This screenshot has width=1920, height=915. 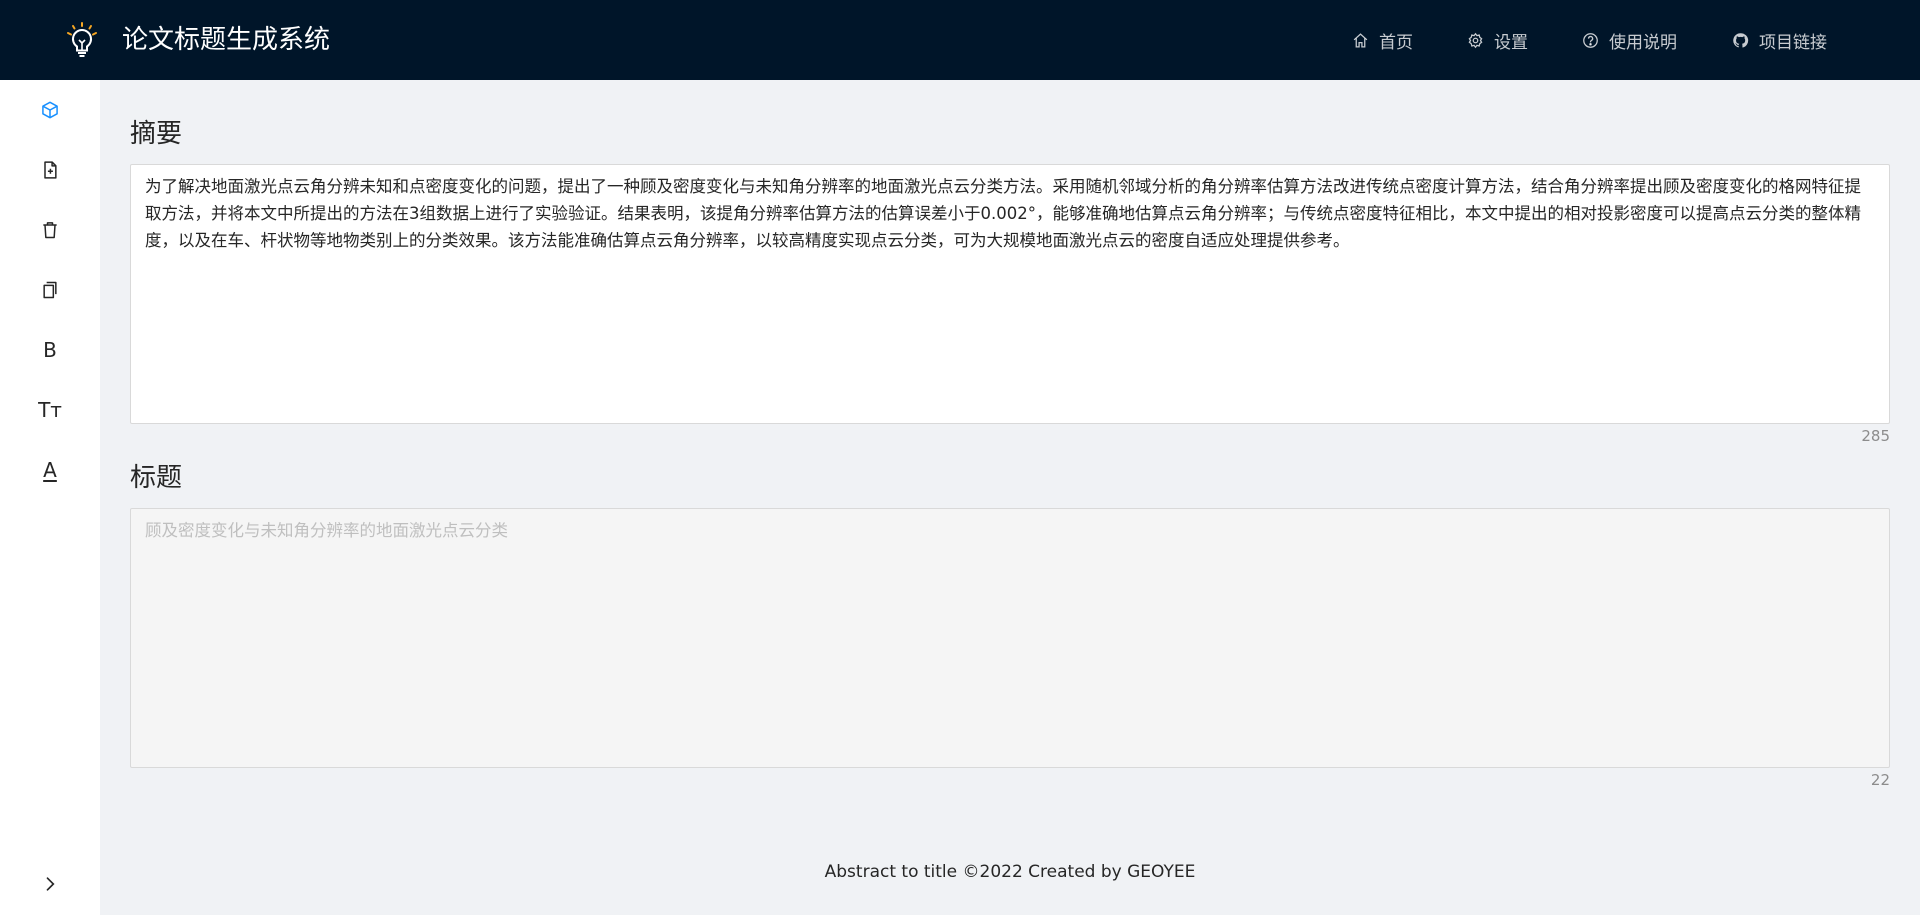 What do you see at coordinates (960, 40) in the screenshot?
I see `app-header: 论文标题生成系统 首页 设置 使用说明 项目链接` at bounding box center [960, 40].